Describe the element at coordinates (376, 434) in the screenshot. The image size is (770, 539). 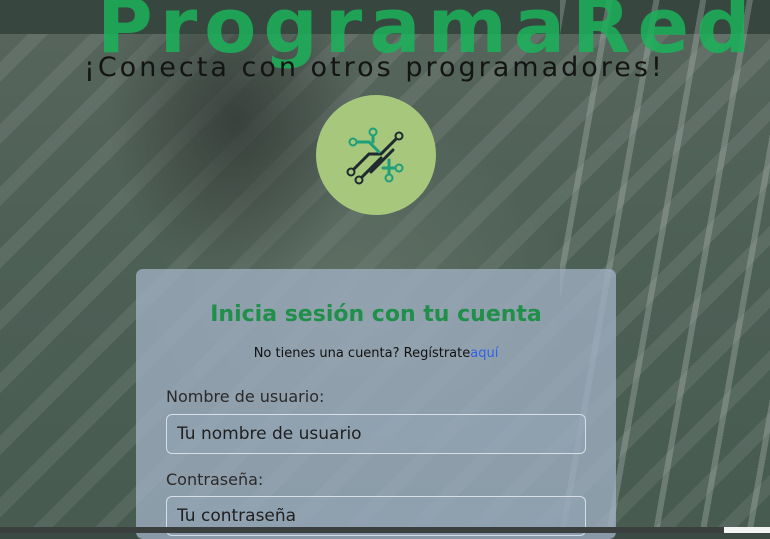
I see `username-input` at that location.